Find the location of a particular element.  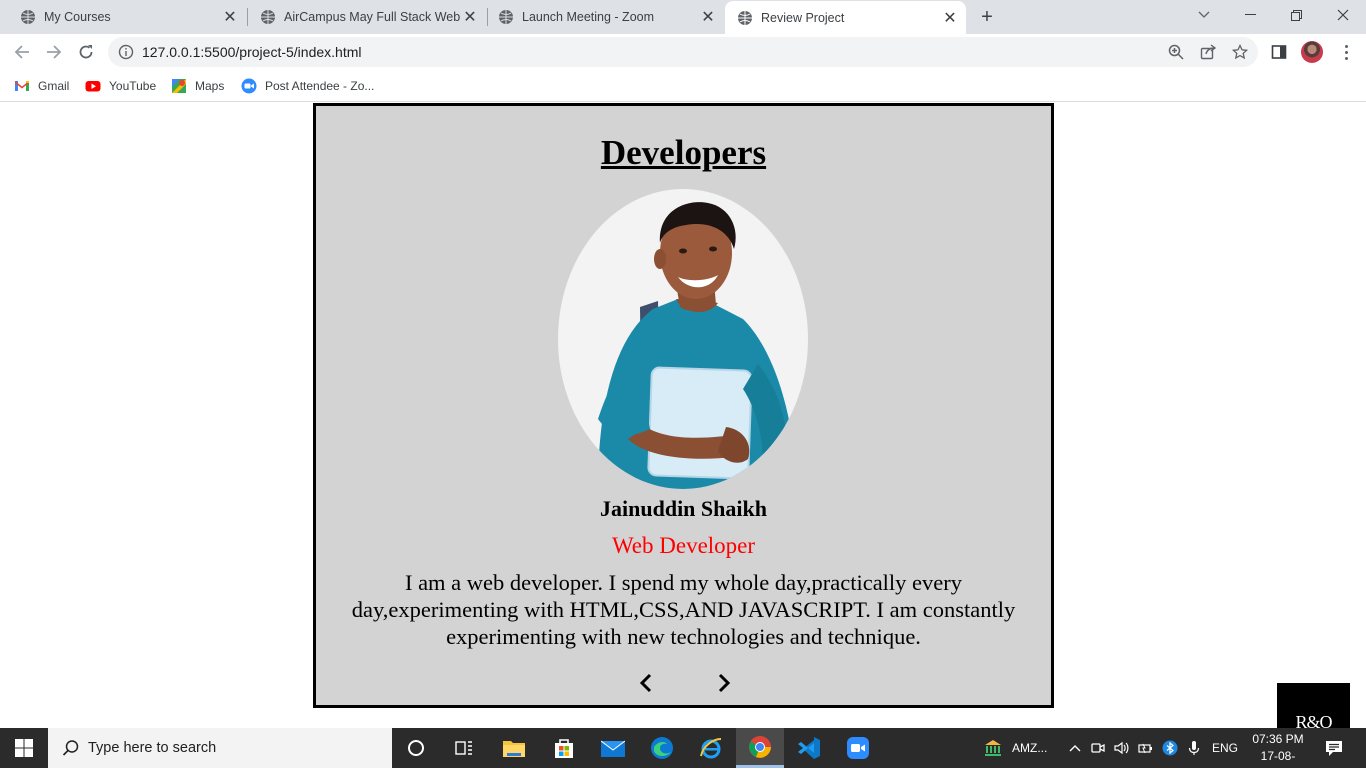

menu-icon is located at coordinates (1346, 52).